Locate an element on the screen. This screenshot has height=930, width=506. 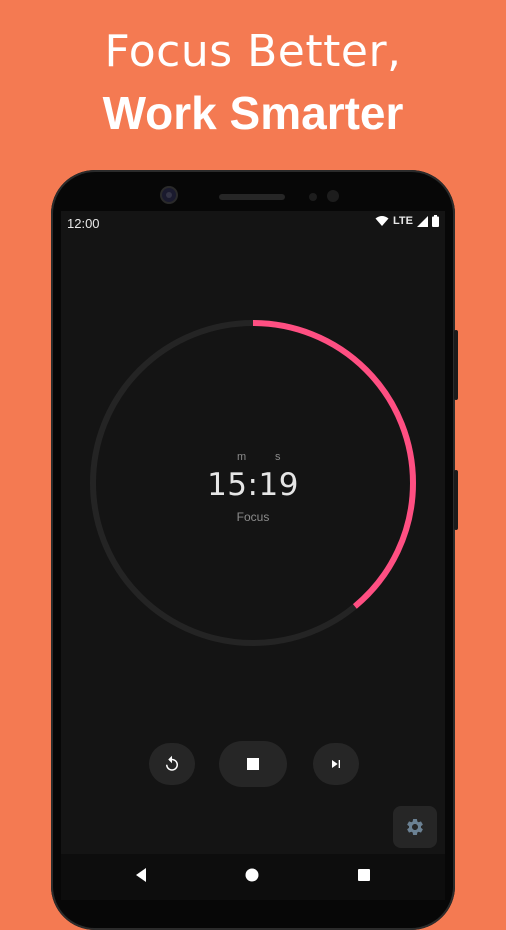
reset-icon is located at coordinates (172, 763).